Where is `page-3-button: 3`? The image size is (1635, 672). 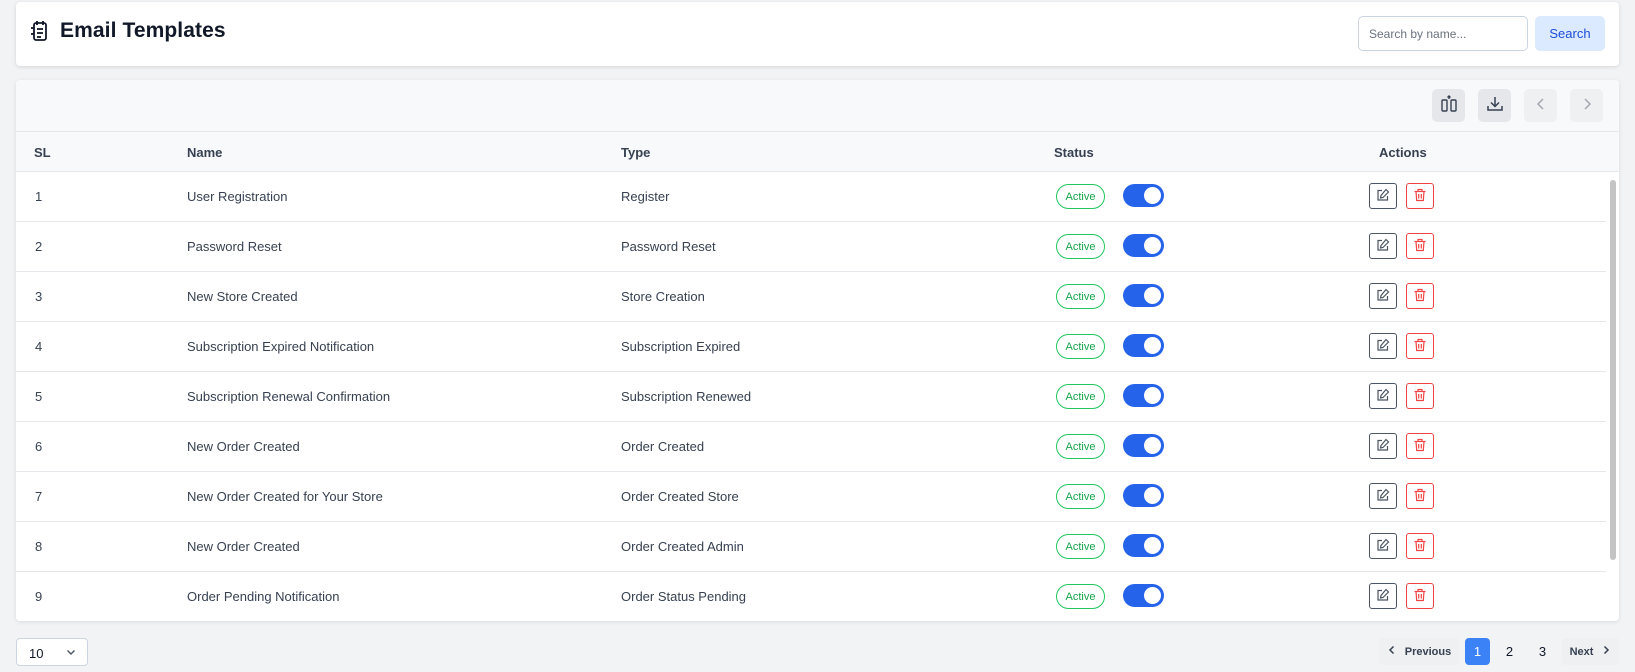 page-3-button: 3 is located at coordinates (1542, 651).